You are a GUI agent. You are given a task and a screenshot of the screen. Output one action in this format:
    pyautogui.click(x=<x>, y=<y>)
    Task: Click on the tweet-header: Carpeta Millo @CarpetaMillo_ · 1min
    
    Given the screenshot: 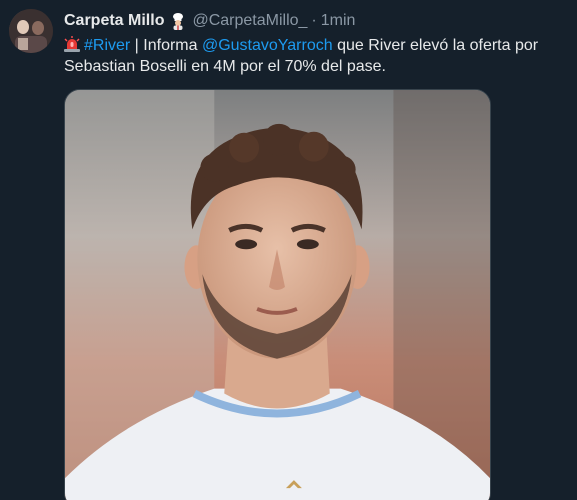 What is the action you would take?
    pyautogui.click(x=209, y=21)
    